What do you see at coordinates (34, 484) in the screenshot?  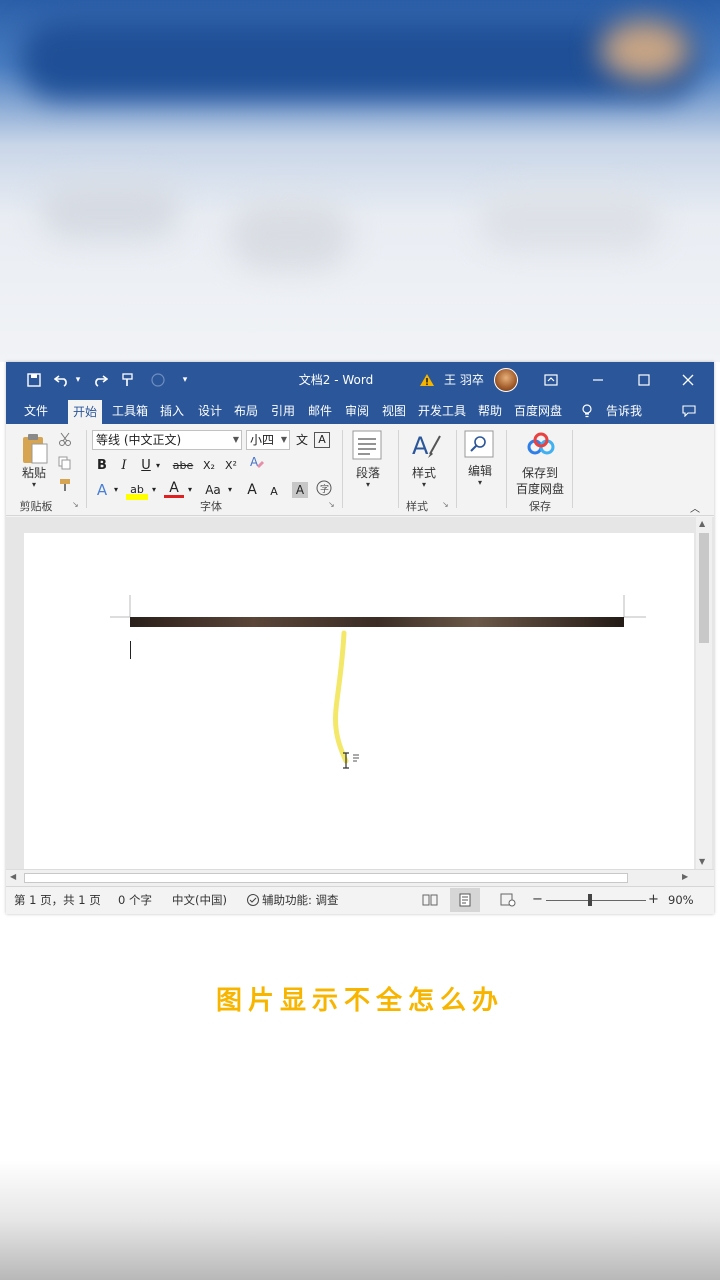 I see `paste-dropdown-icon: ▾` at bounding box center [34, 484].